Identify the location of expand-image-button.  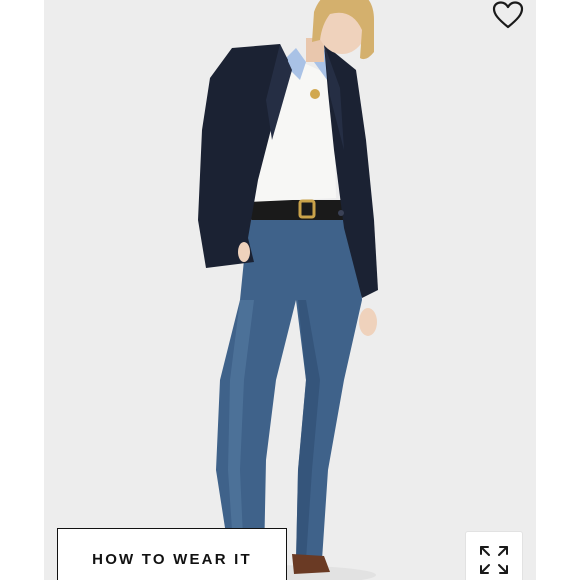
(494, 556).